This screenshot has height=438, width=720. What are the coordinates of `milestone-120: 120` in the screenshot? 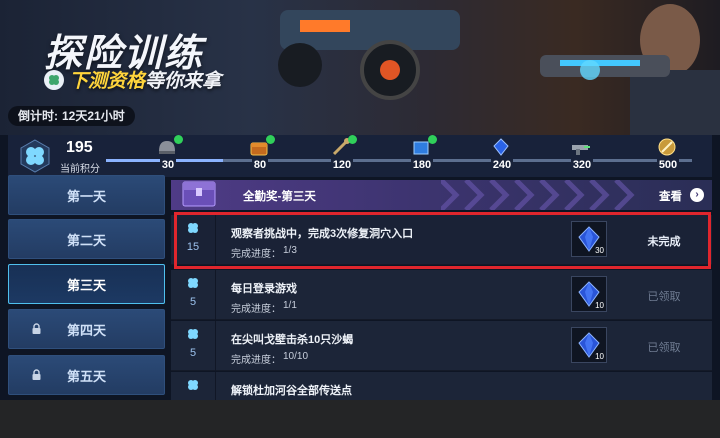 It's located at (342, 156).